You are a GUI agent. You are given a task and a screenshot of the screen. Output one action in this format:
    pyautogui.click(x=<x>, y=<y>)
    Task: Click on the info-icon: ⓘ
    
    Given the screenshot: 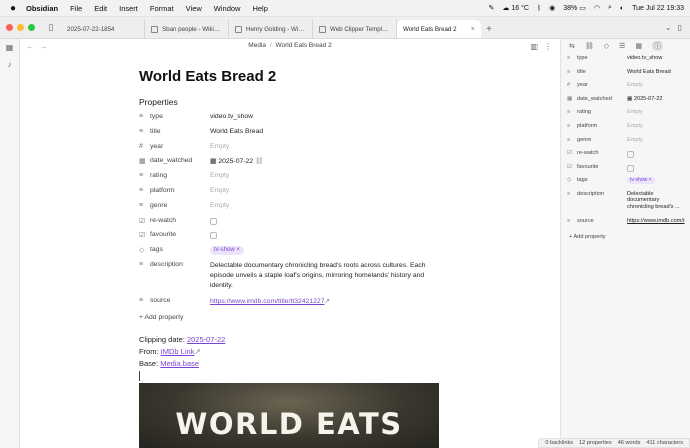 What is the action you would take?
    pyautogui.click(x=658, y=46)
    